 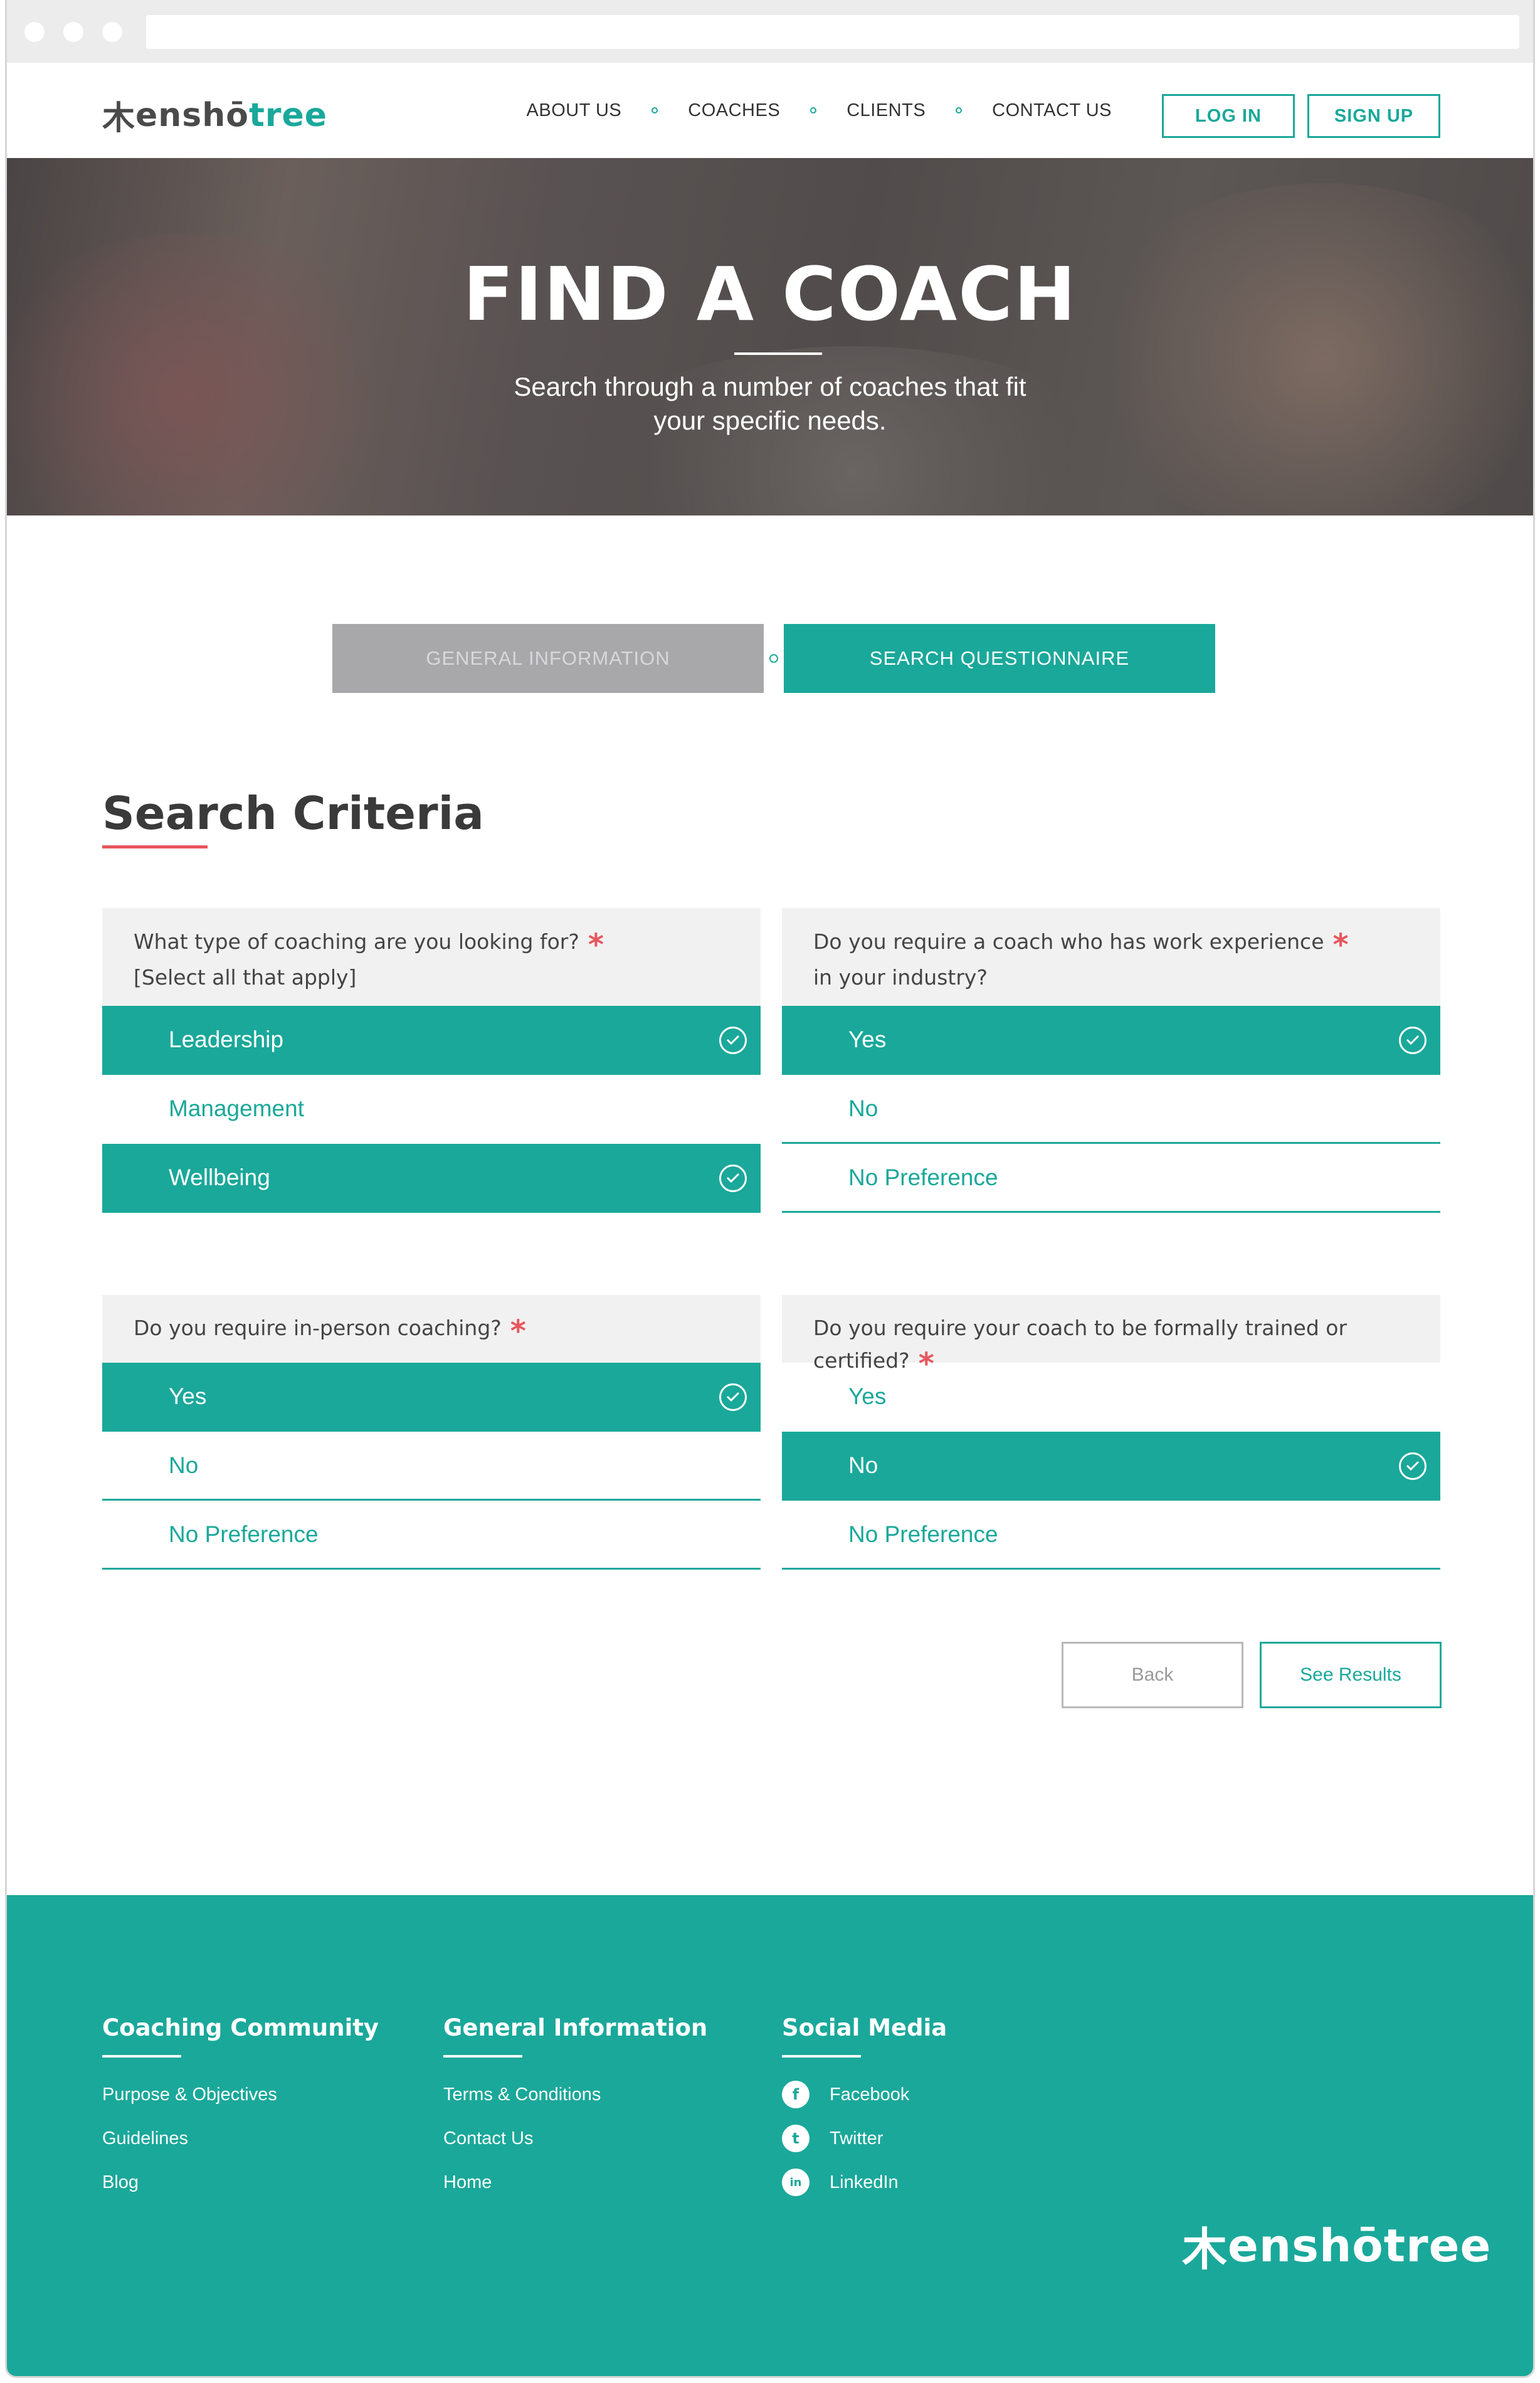 What do you see at coordinates (796, 2138) in the screenshot?
I see `twitter-icon: t` at bounding box center [796, 2138].